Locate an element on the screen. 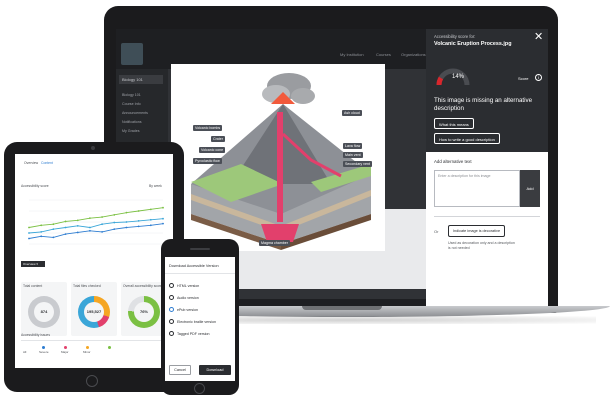 This screenshot has height=397, width=610. label-pyroclastic-flow: Pyroclastic flow is located at coordinates (207, 161).